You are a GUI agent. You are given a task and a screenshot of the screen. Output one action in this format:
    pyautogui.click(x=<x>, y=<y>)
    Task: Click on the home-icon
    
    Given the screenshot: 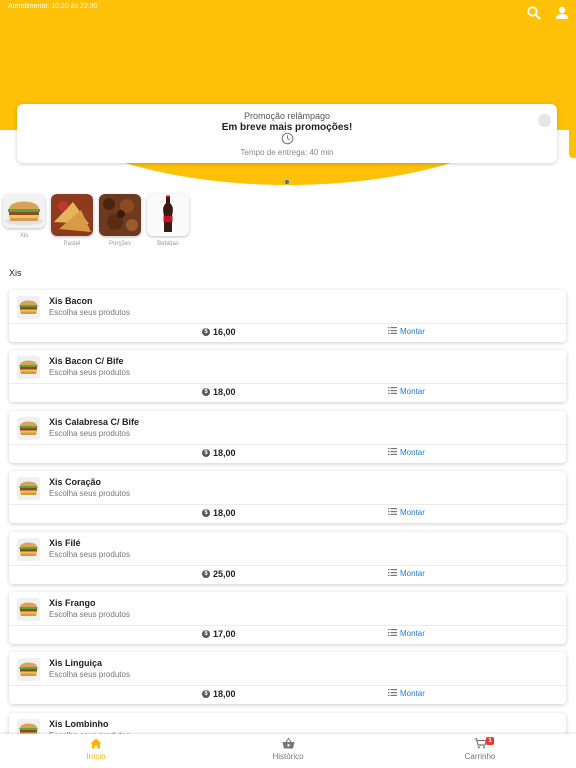 What is the action you would take?
    pyautogui.click(x=96, y=744)
    